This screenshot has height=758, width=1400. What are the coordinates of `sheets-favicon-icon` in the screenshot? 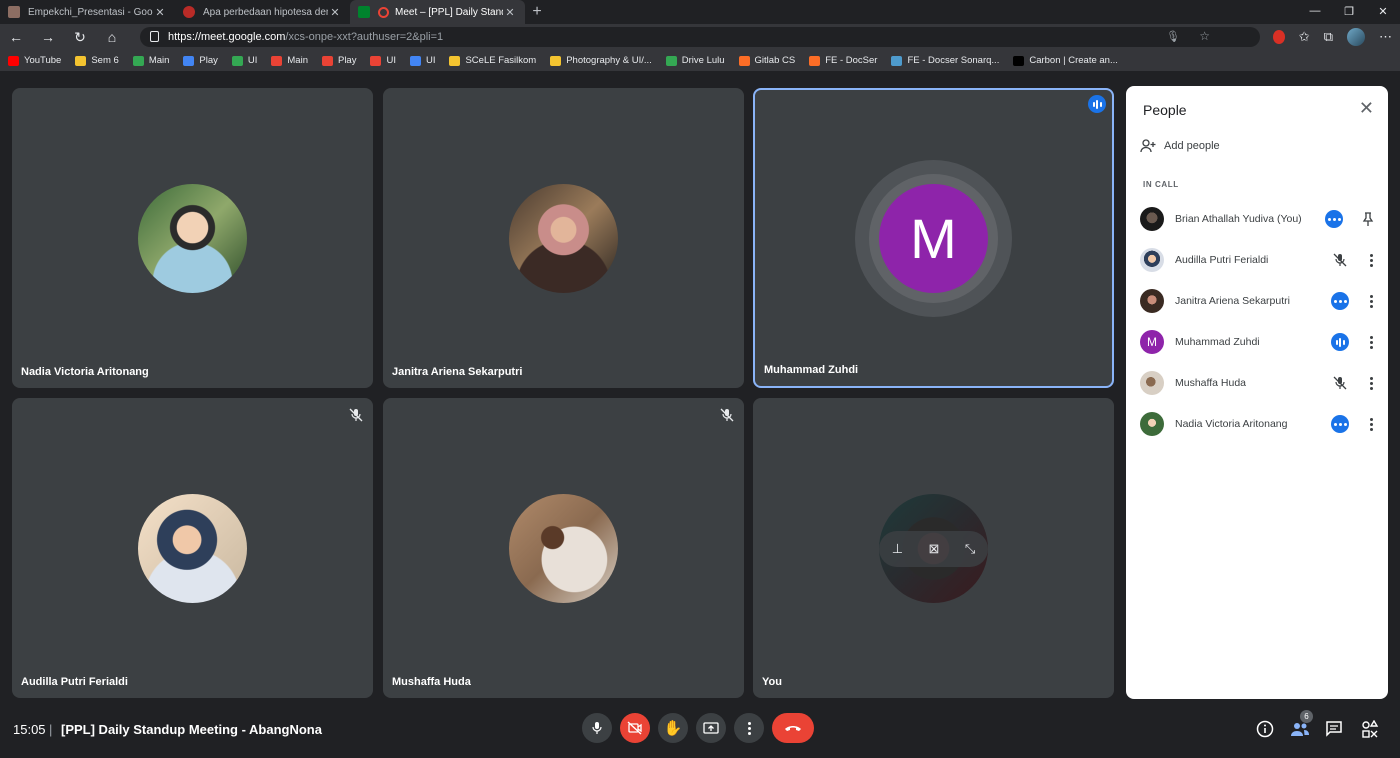 It's located at (14, 12).